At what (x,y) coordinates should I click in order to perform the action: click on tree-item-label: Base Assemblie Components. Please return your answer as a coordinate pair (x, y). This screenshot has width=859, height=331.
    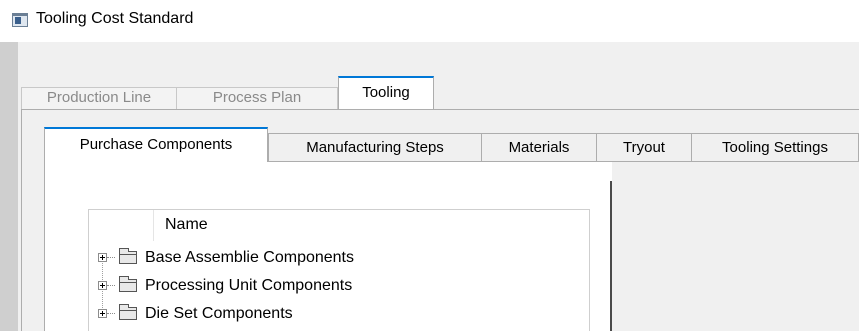
    Looking at the image, I should click on (249, 257).